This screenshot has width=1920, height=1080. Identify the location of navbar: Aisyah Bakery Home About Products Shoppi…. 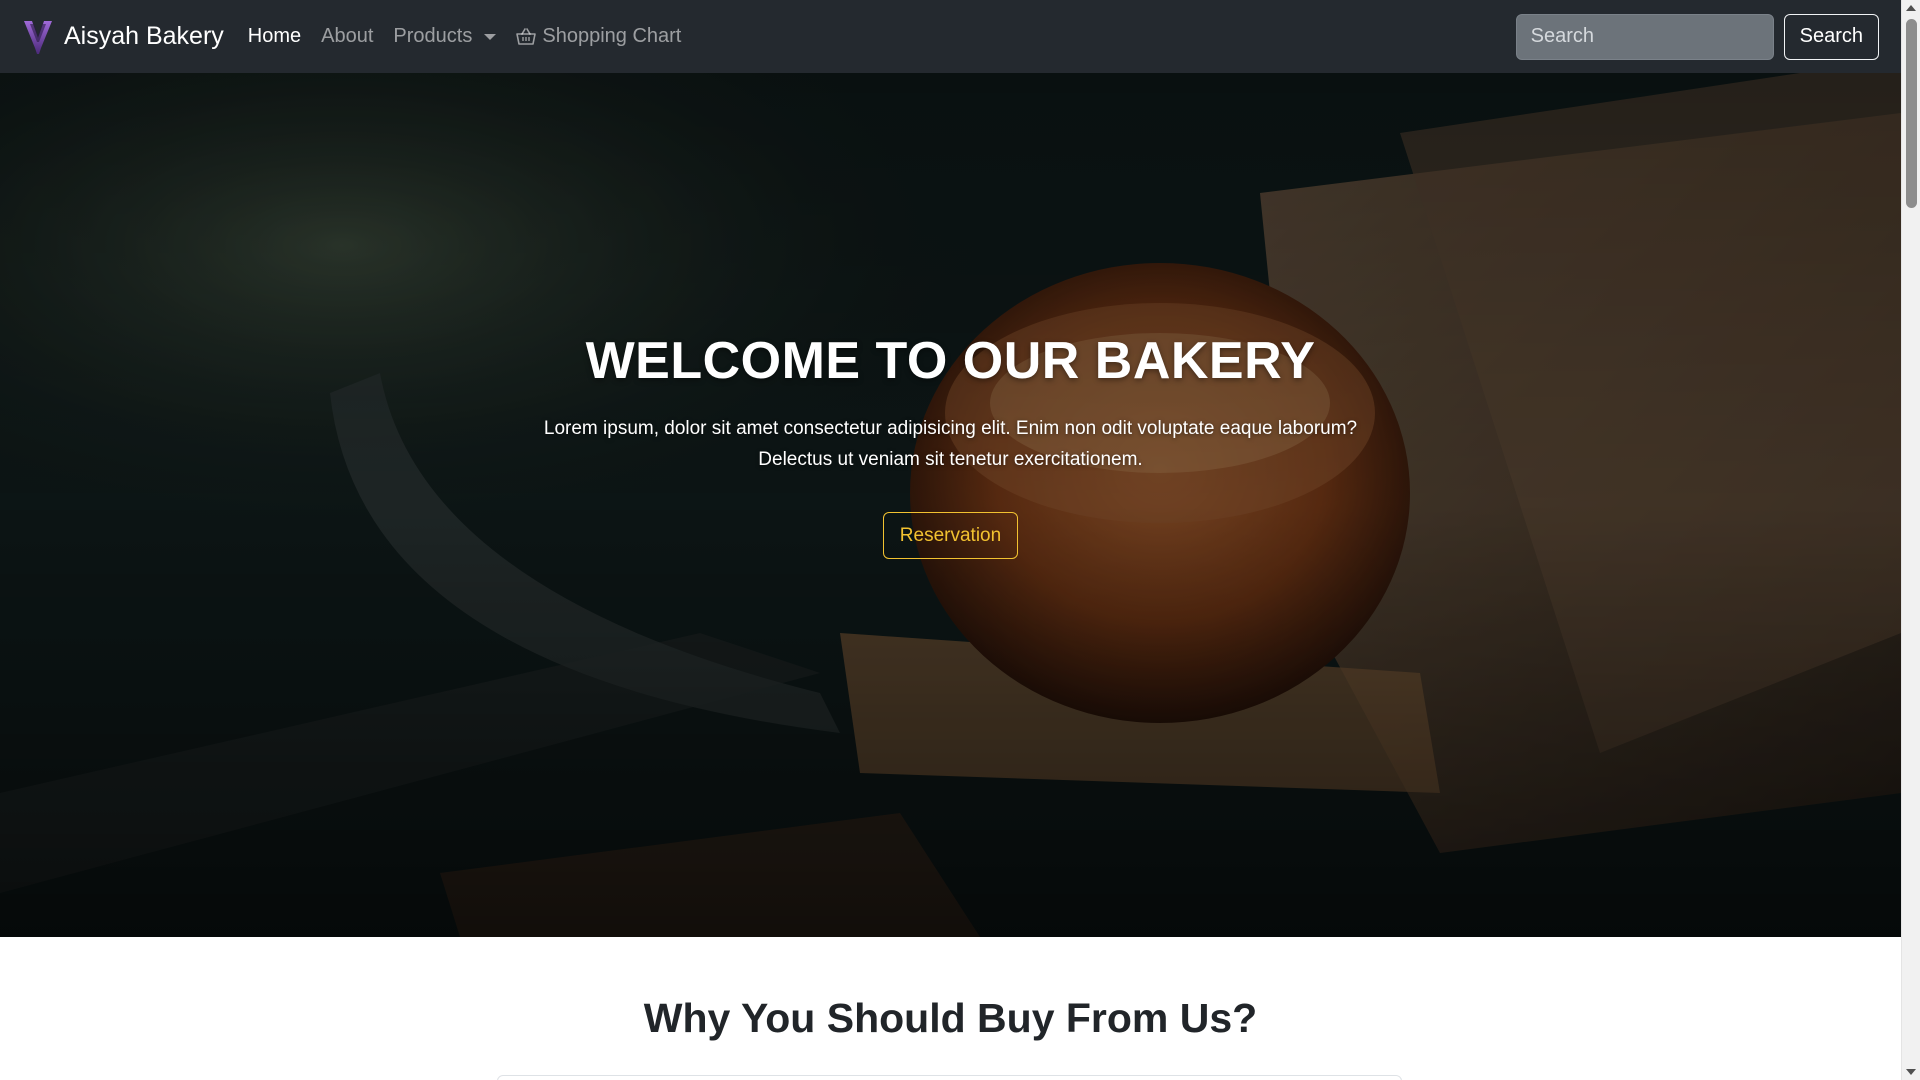
(950, 36).